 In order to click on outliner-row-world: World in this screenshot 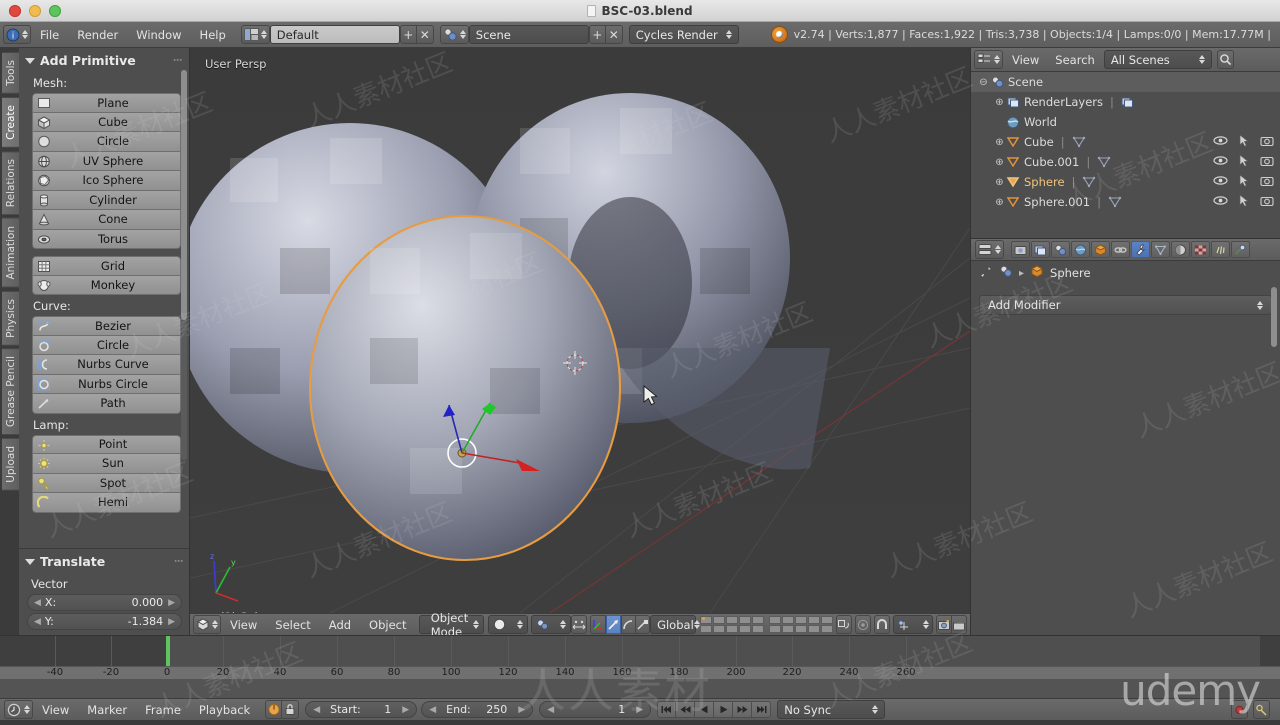, I will do `click(1125, 122)`.